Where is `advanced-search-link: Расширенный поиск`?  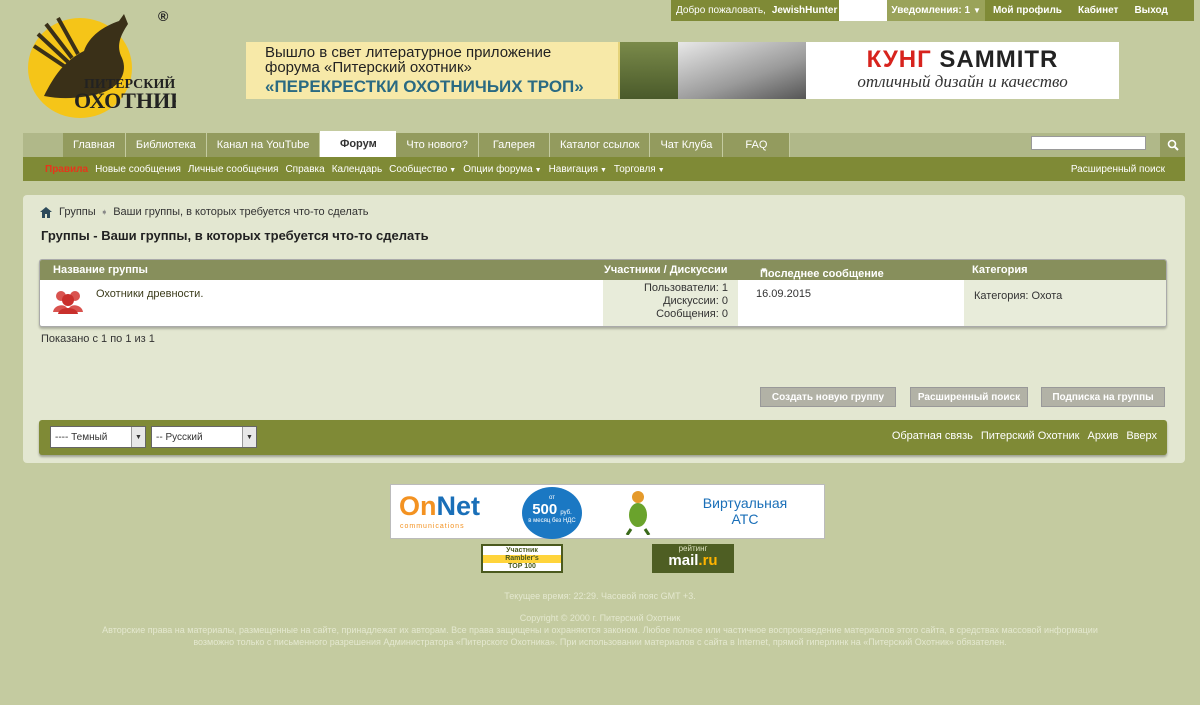 advanced-search-link: Расширенный поиск is located at coordinates (1118, 169).